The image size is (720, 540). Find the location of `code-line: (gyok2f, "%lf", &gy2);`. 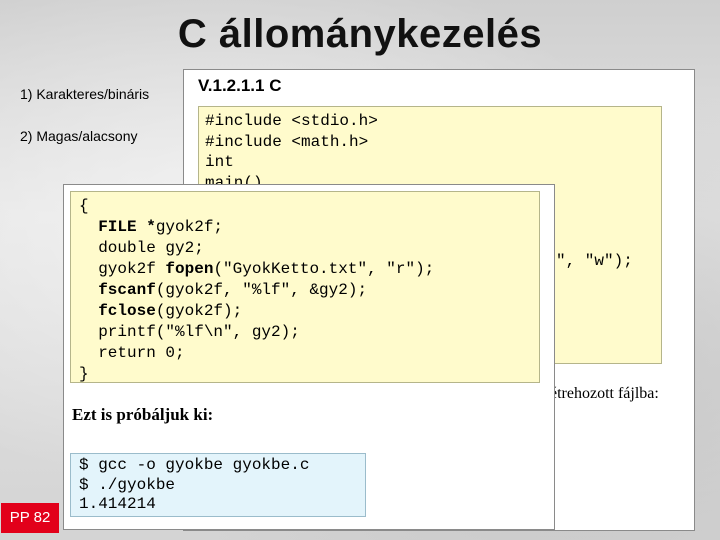

code-line: (gyok2f, "%lf", &gy2); is located at coordinates (261, 290).